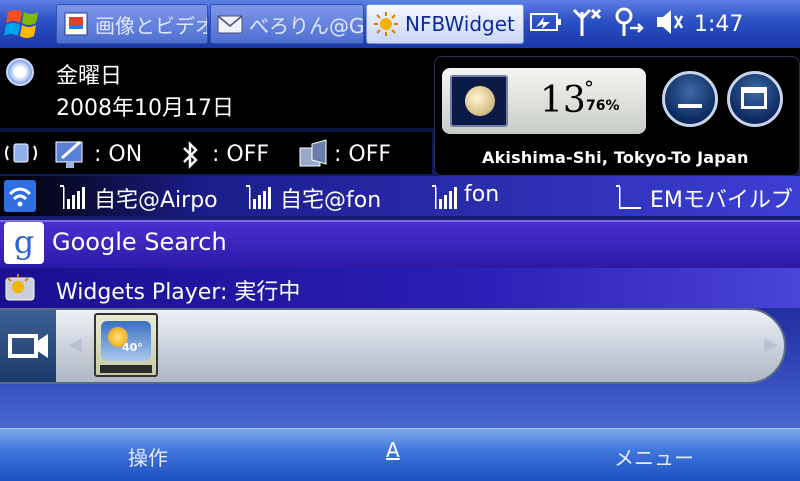 Image resolution: width=800 pixels, height=481 pixels. What do you see at coordinates (654, 456) in the screenshot?
I see `menu-softkey: メニュー` at bounding box center [654, 456].